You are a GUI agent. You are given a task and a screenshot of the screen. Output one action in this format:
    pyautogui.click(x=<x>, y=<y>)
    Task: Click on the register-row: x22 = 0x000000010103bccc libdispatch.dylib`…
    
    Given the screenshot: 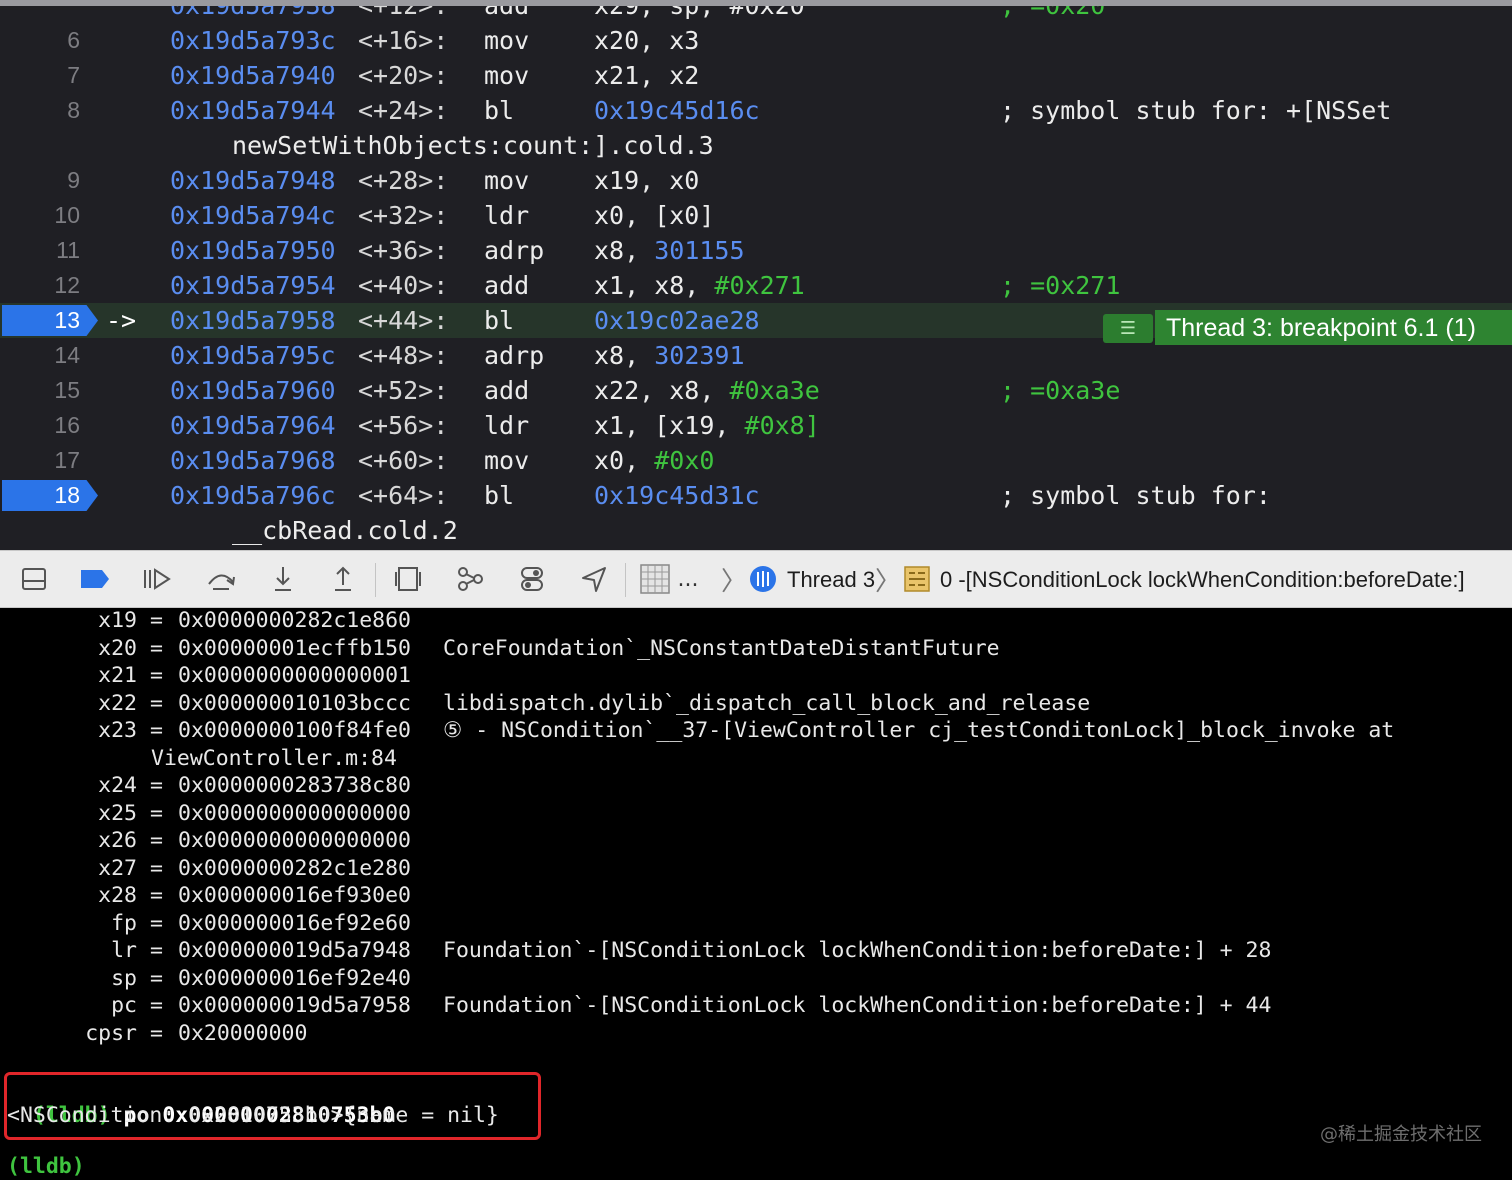 What is the action you would take?
    pyautogui.click(x=756, y=703)
    